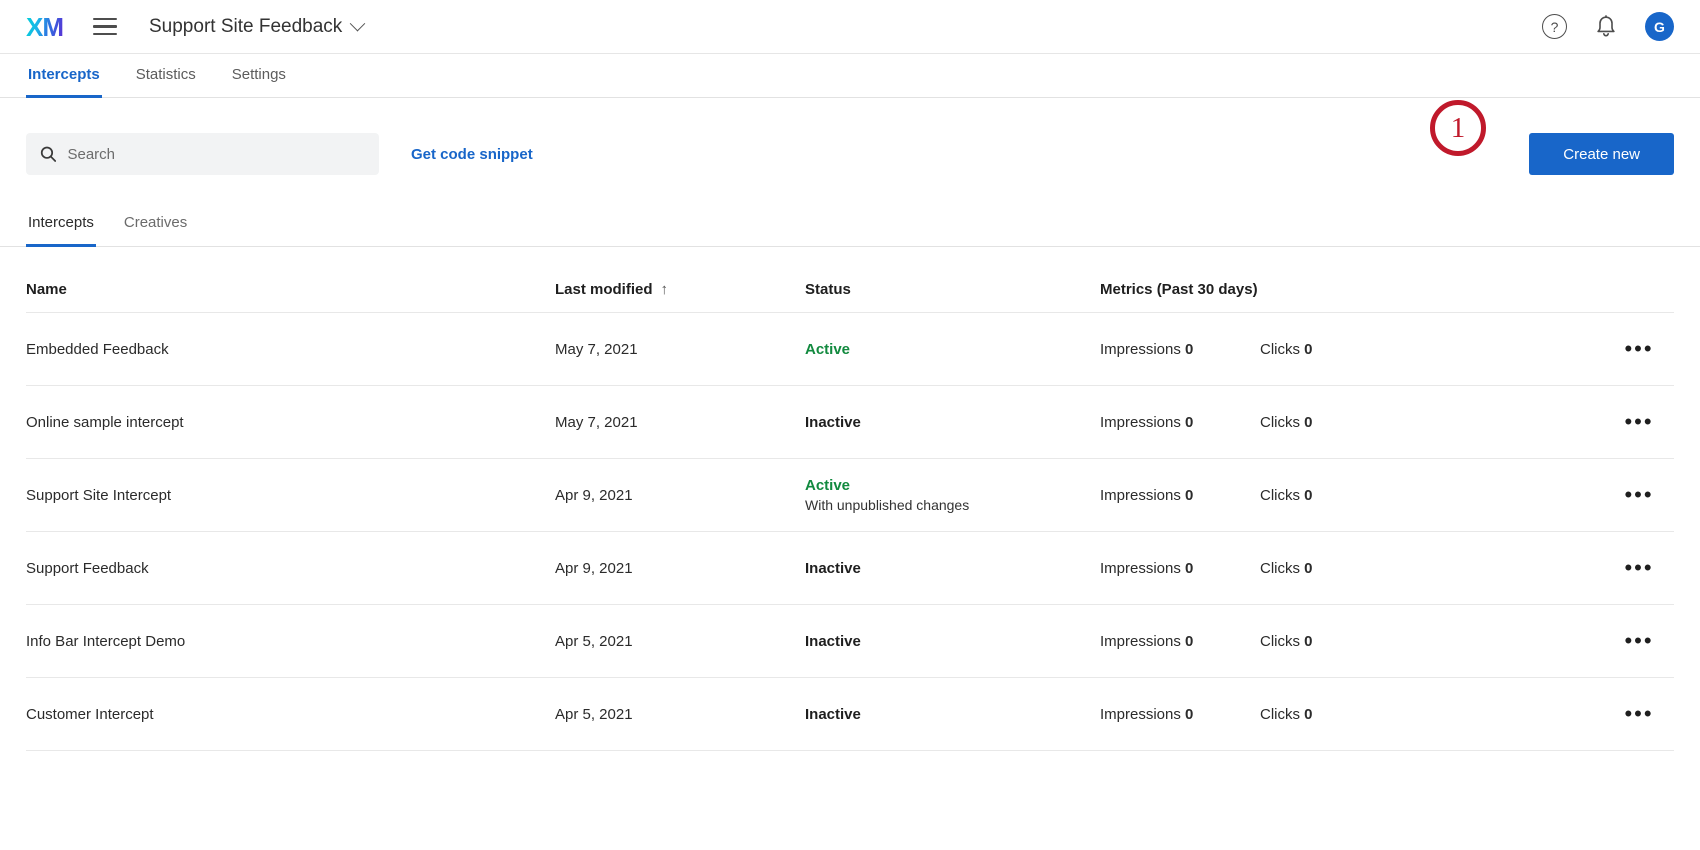  What do you see at coordinates (259, 76) in the screenshot?
I see `tab-settings: Settings` at bounding box center [259, 76].